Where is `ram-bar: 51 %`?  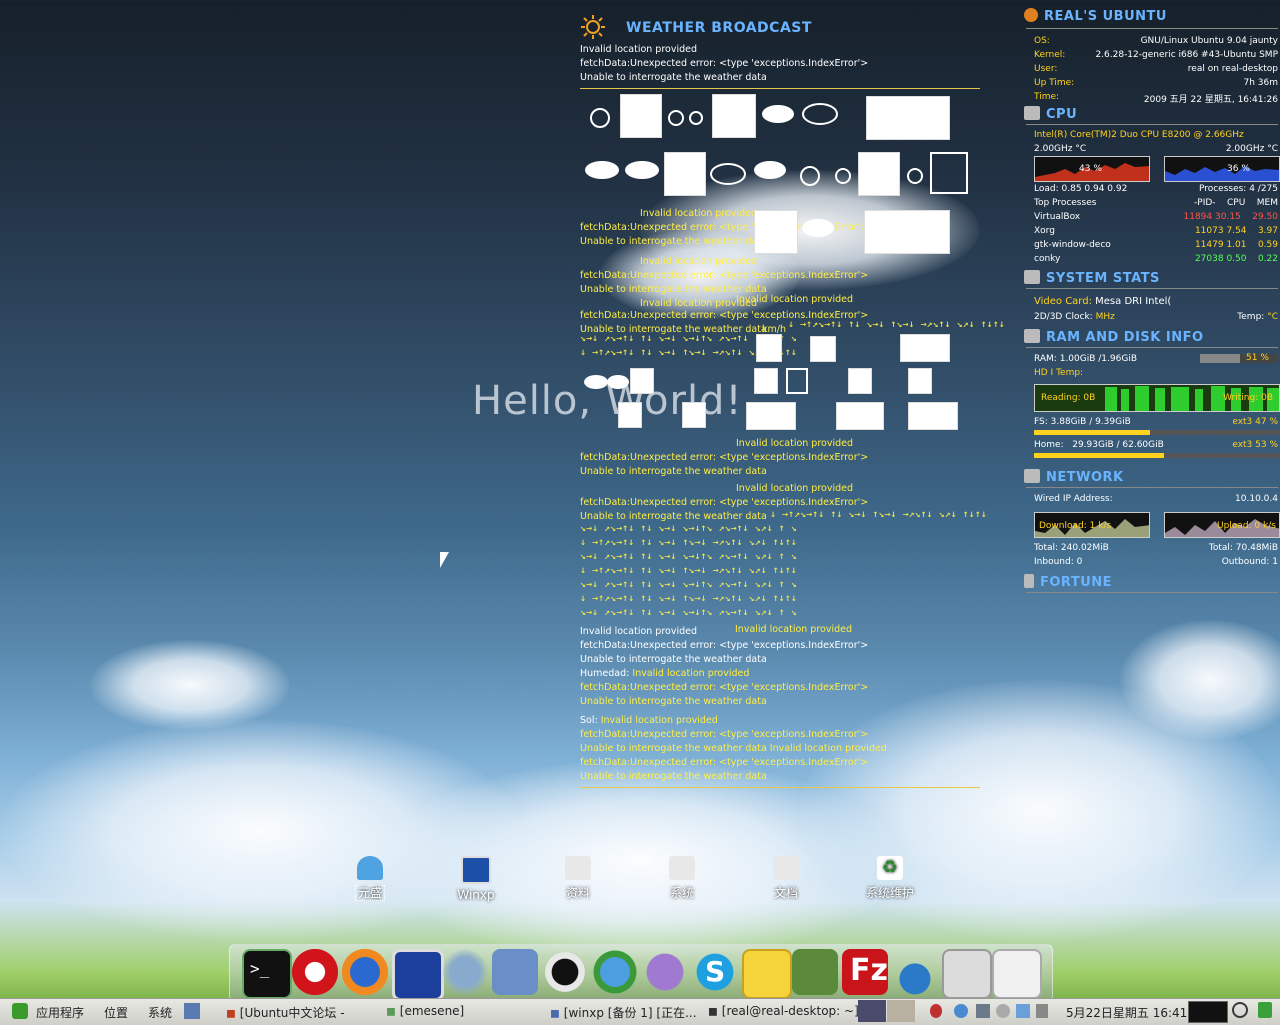 ram-bar: 51 % is located at coordinates (1239, 358).